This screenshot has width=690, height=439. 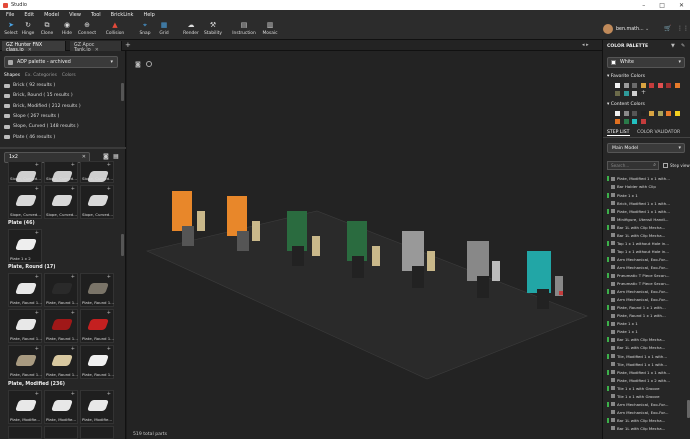 I want to click on step-view-checkbox, so click(x=665, y=165).